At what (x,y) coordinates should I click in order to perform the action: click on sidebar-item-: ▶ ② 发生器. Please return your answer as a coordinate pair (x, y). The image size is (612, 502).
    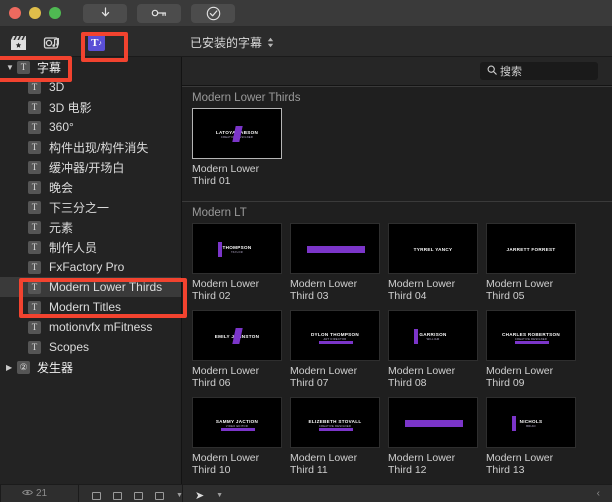
    Looking at the image, I should click on (90, 367).